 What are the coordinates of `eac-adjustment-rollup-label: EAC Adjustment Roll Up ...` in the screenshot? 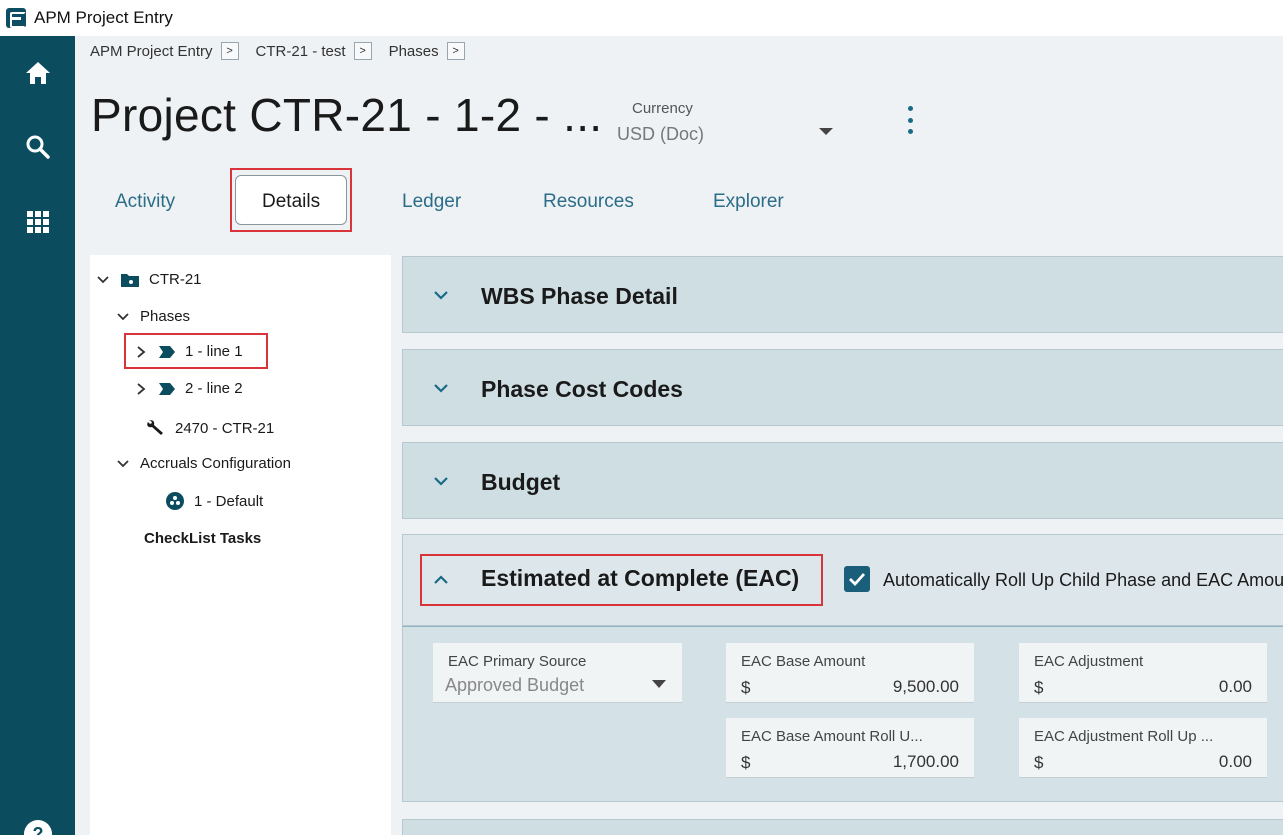 It's located at (1124, 736).